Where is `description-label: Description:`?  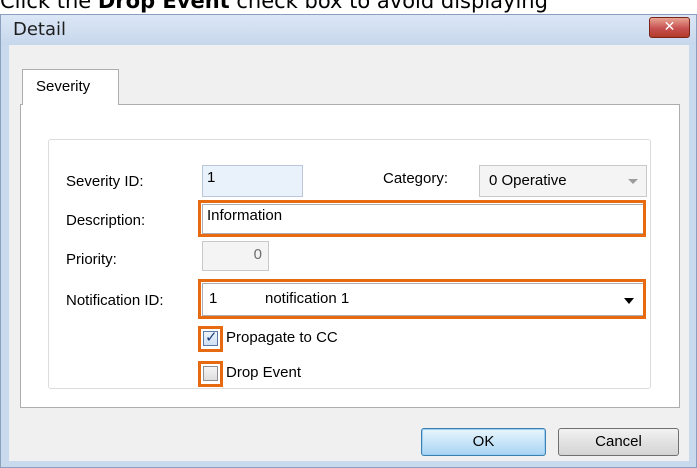
description-label: Description: is located at coordinates (106, 220).